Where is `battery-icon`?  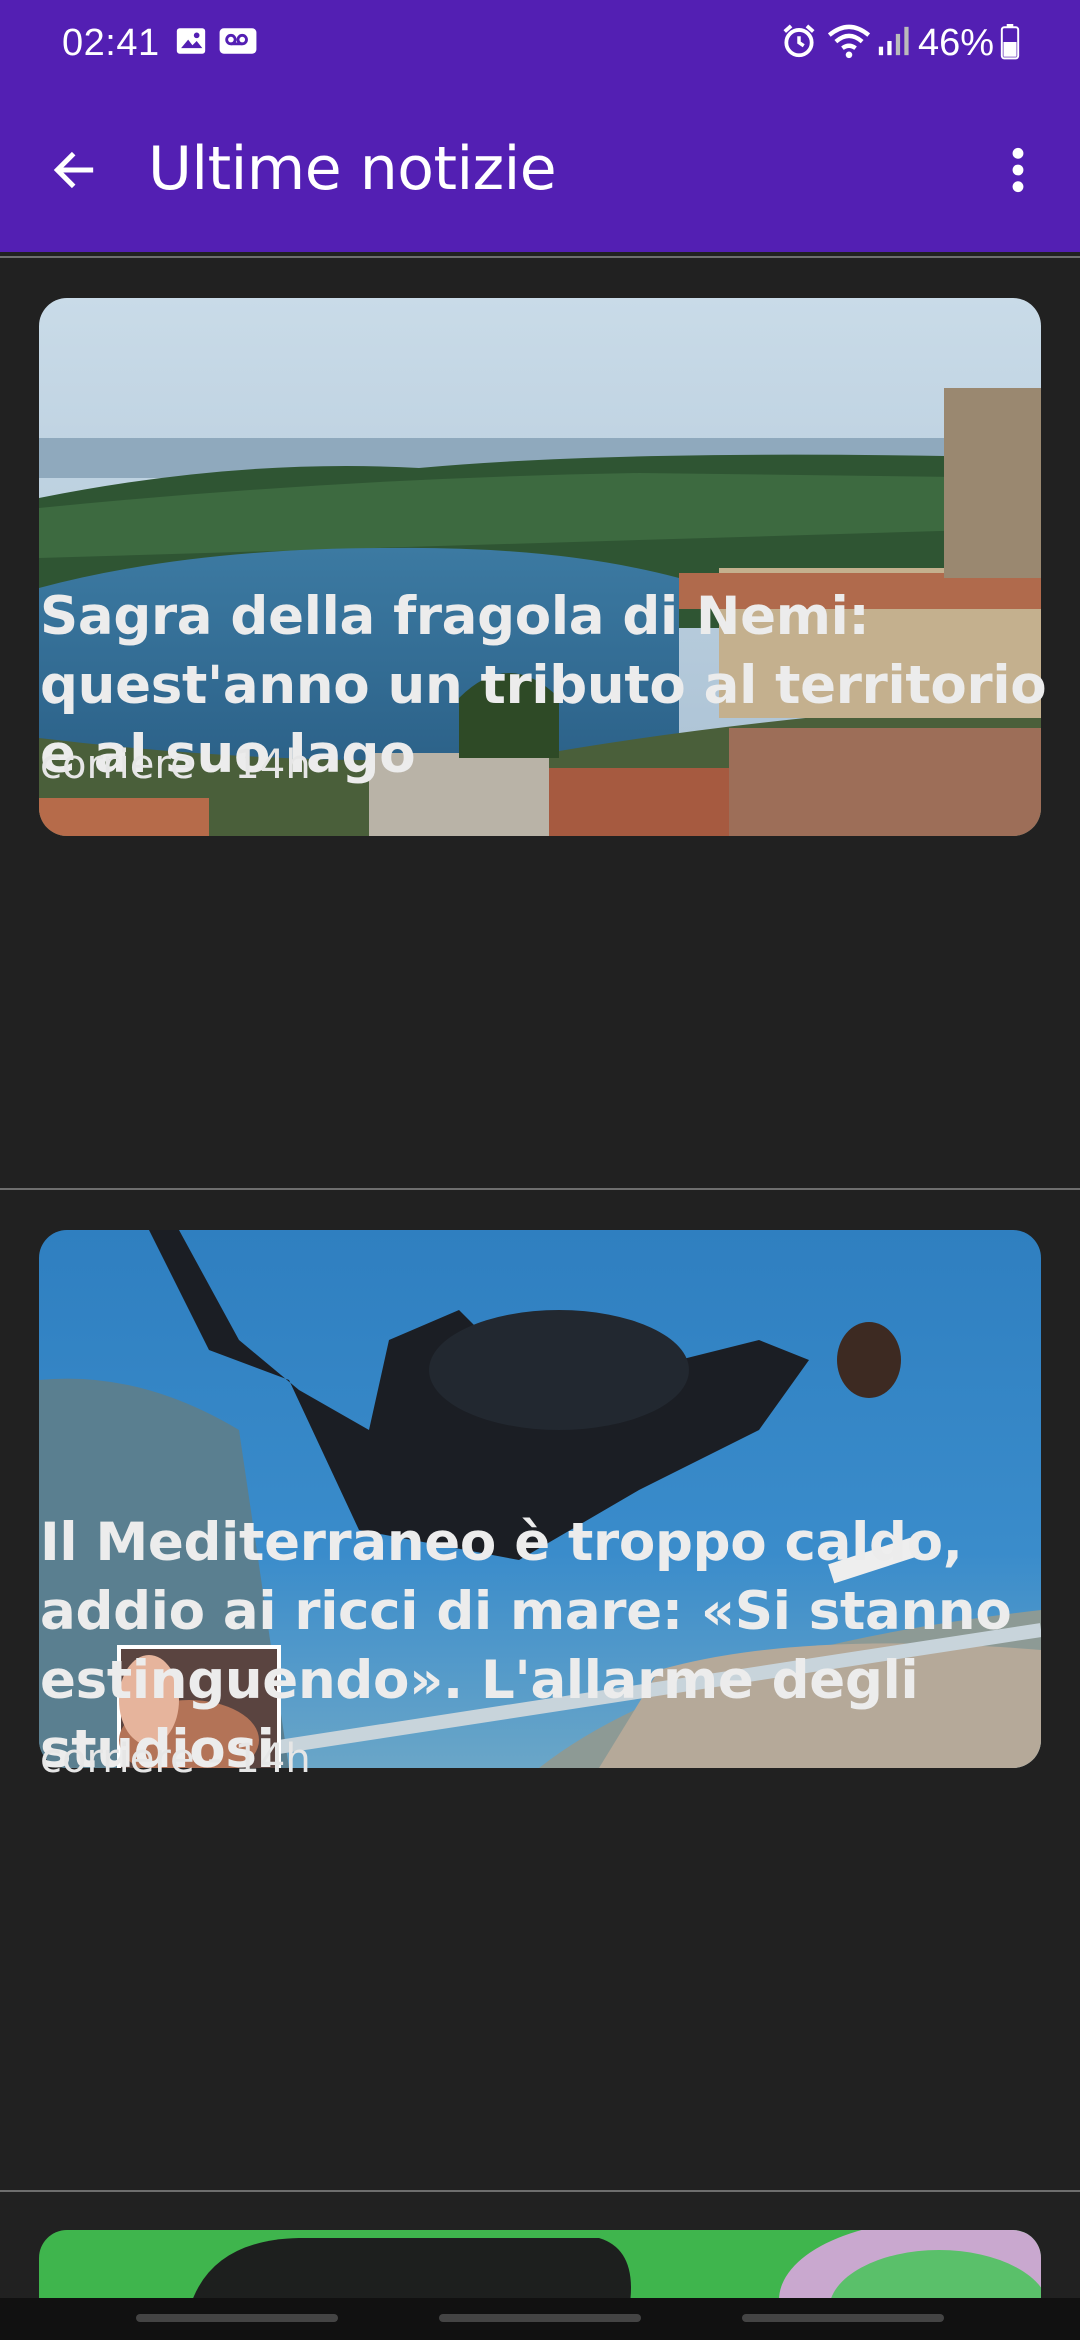
battery-icon is located at coordinates (1010, 44).